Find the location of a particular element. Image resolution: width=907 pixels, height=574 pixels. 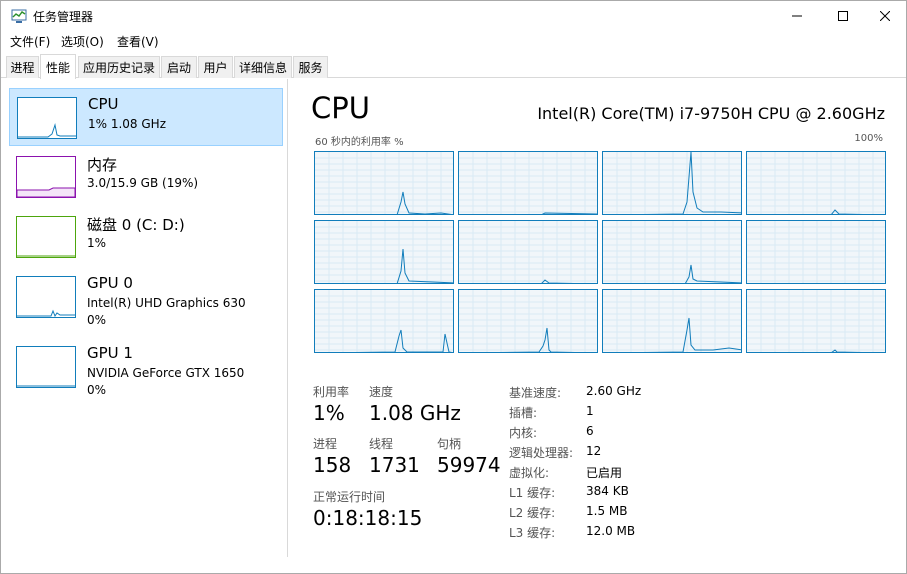

sidebar-item-gpu1: GPU 1 NVIDIA GeForce GTX 1650 0% is located at coordinates (146, 367).